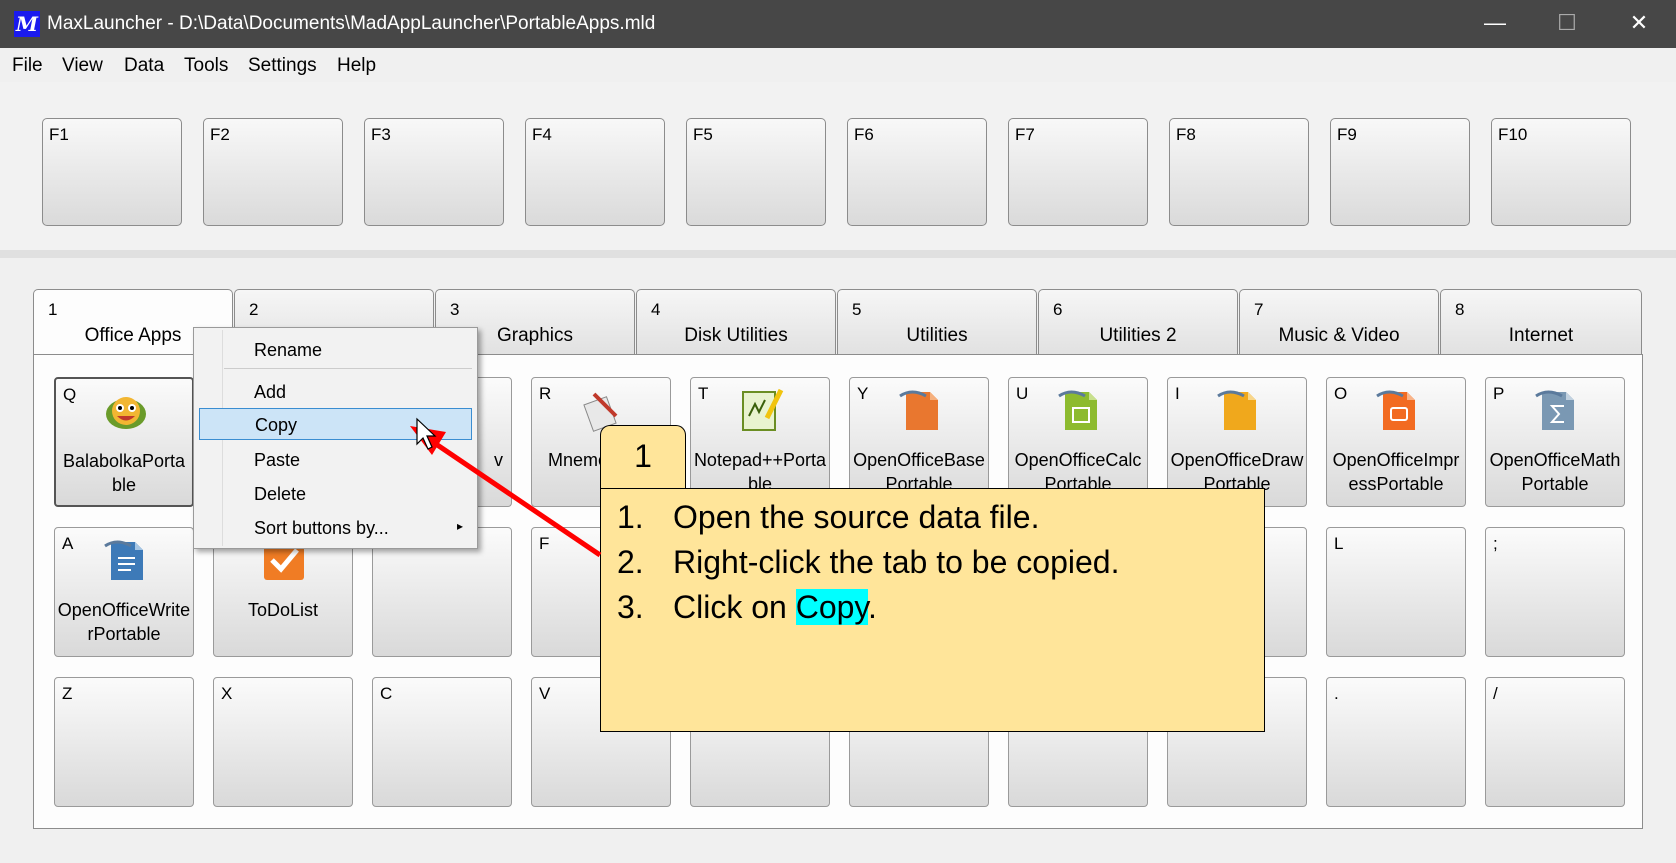 This screenshot has width=1676, height=863. What do you see at coordinates (335, 350) in the screenshot?
I see `menu-item-rename: Rename` at bounding box center [335, 350].